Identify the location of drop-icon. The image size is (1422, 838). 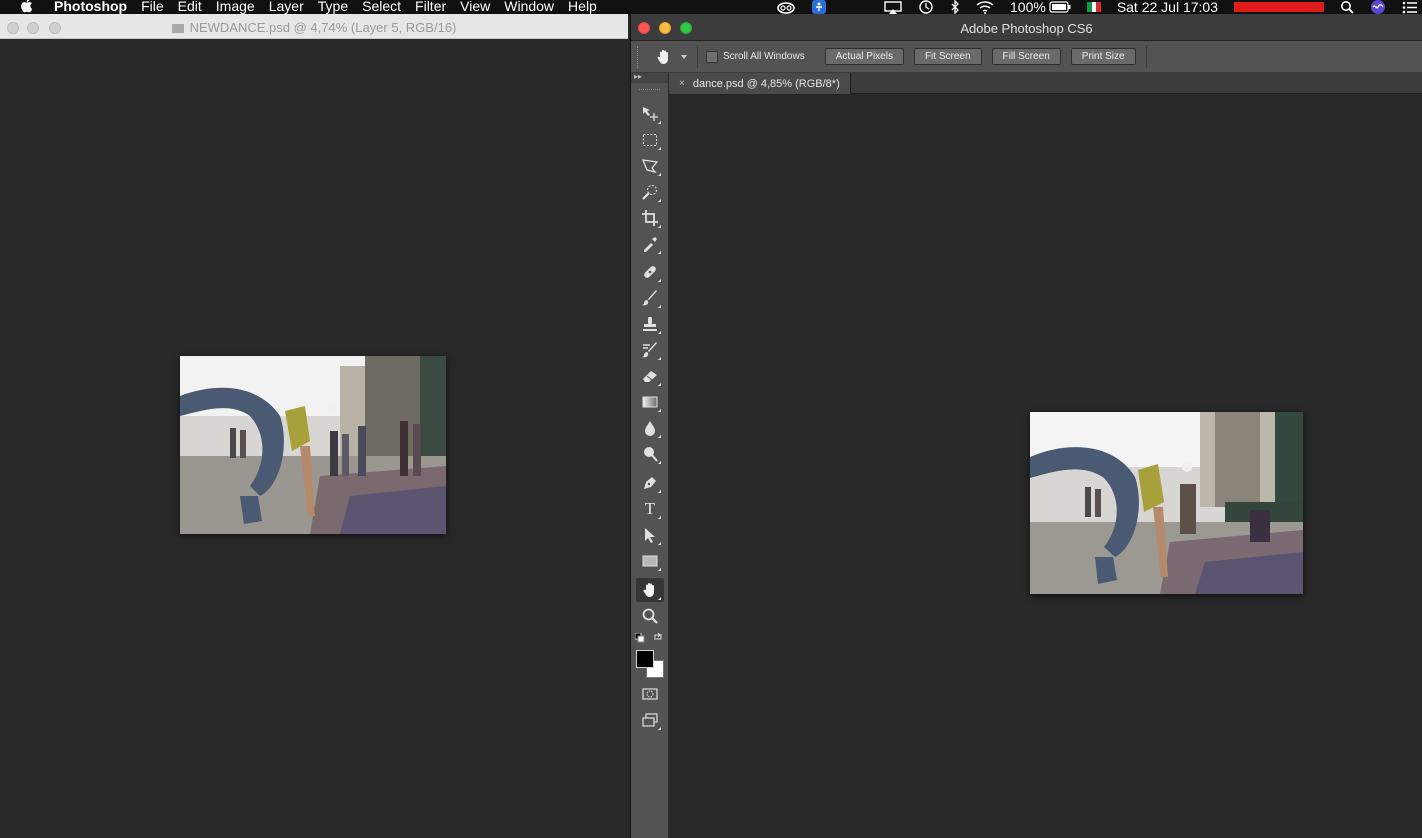
(650, 428).